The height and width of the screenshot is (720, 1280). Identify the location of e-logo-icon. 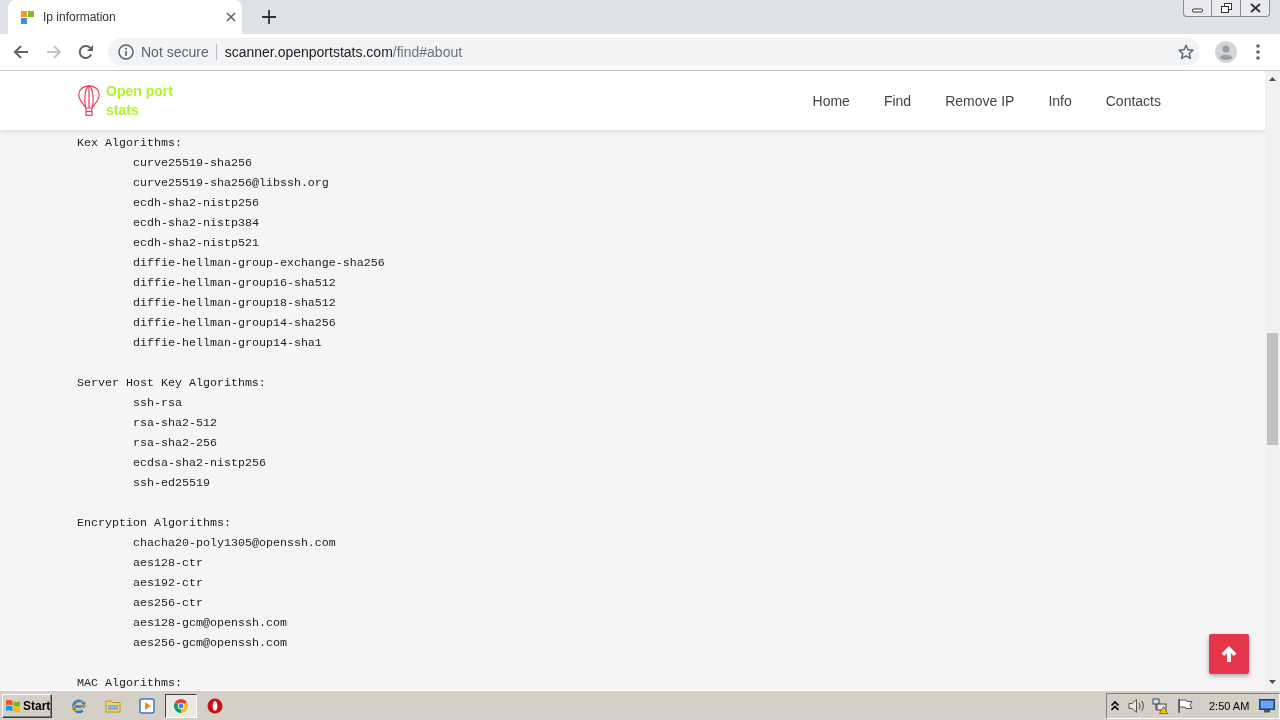
(79, 705).